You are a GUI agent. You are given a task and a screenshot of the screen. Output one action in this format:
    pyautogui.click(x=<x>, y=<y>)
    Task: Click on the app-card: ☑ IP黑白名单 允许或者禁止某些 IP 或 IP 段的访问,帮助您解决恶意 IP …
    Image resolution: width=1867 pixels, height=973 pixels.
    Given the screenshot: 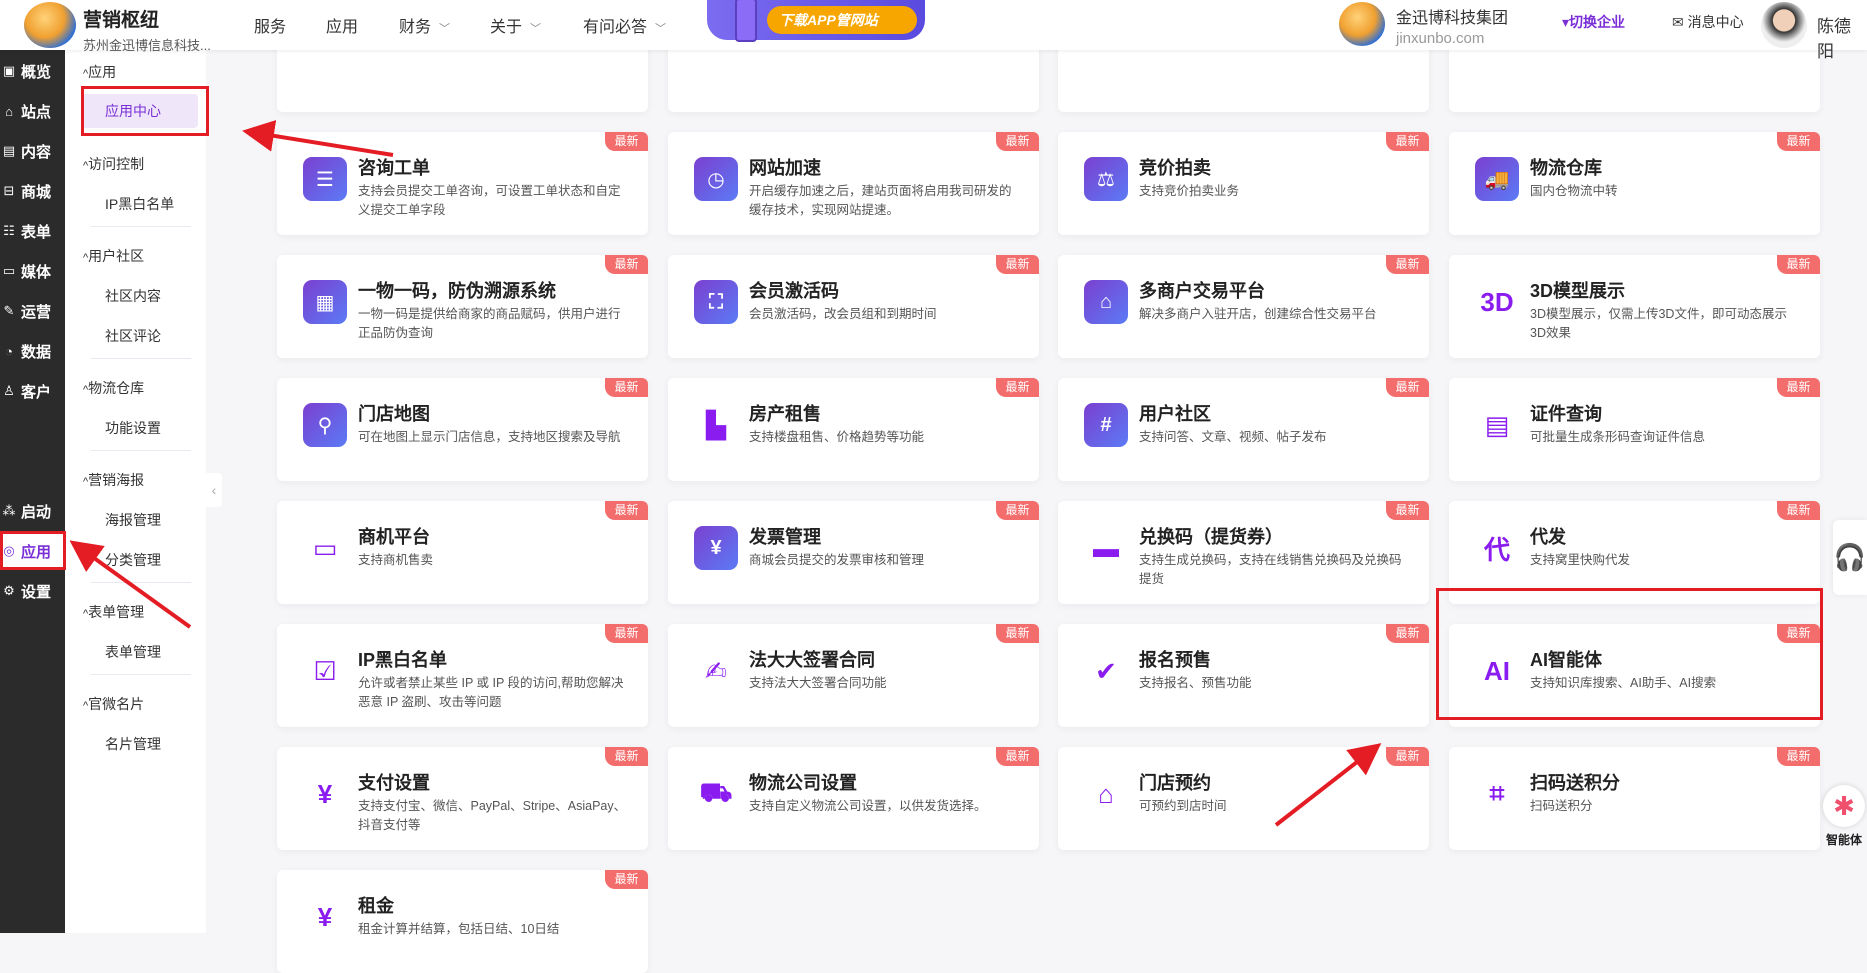 What is the action you would take?
    pyautogui.click(x=462, y=675)
    